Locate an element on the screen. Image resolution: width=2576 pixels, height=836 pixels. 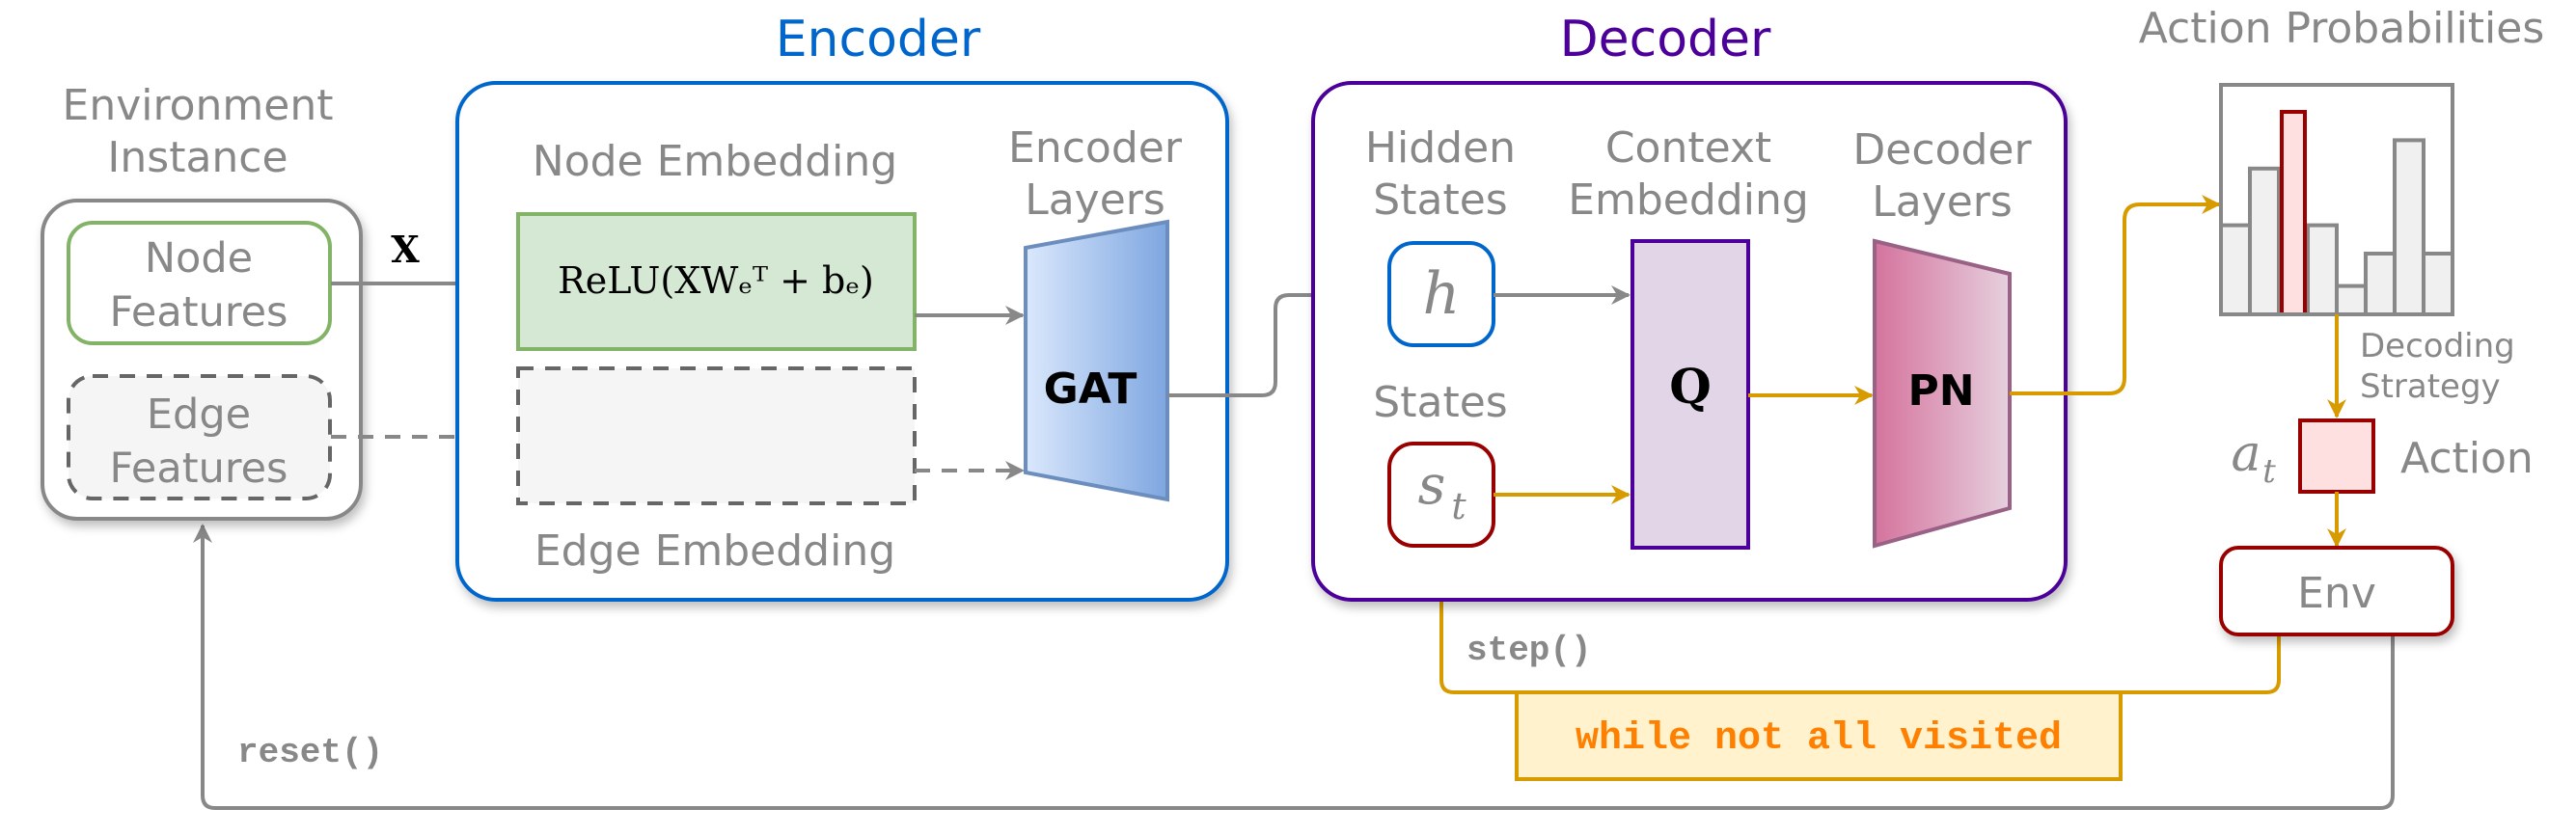
state-subscript: t is located at coordinates (1459, 506).